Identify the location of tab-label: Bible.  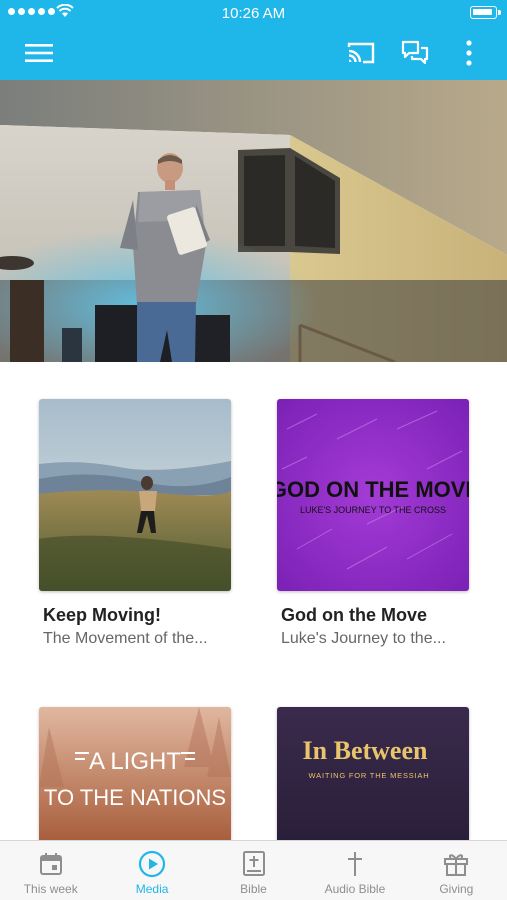
(253, 889).